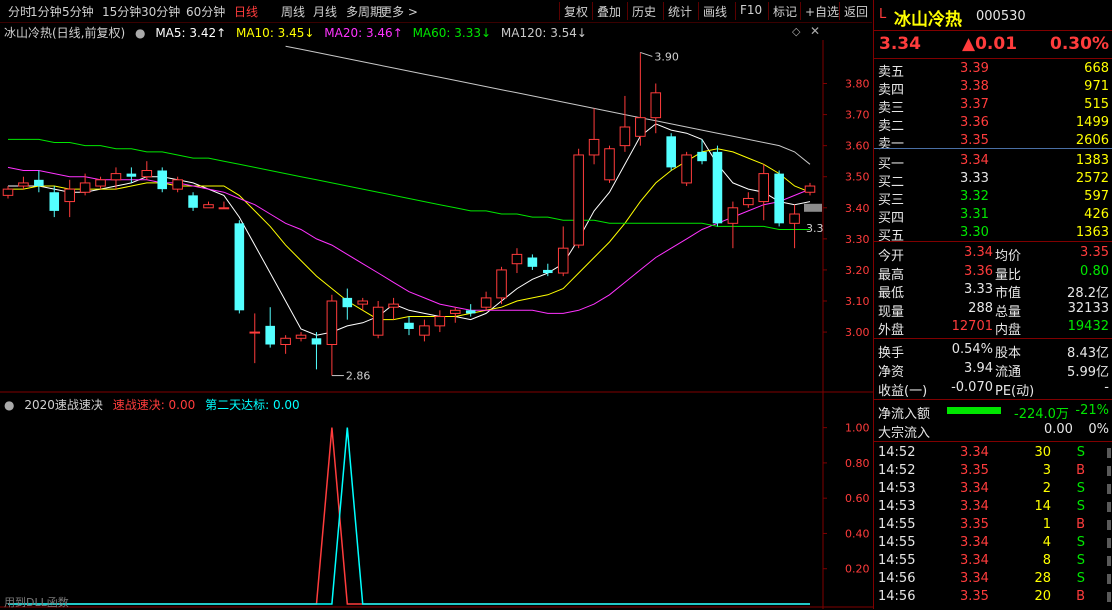  Describe the element at coordinates (857, 332) in the screenshot. I see `y-tick-label: 3.00` at that location.